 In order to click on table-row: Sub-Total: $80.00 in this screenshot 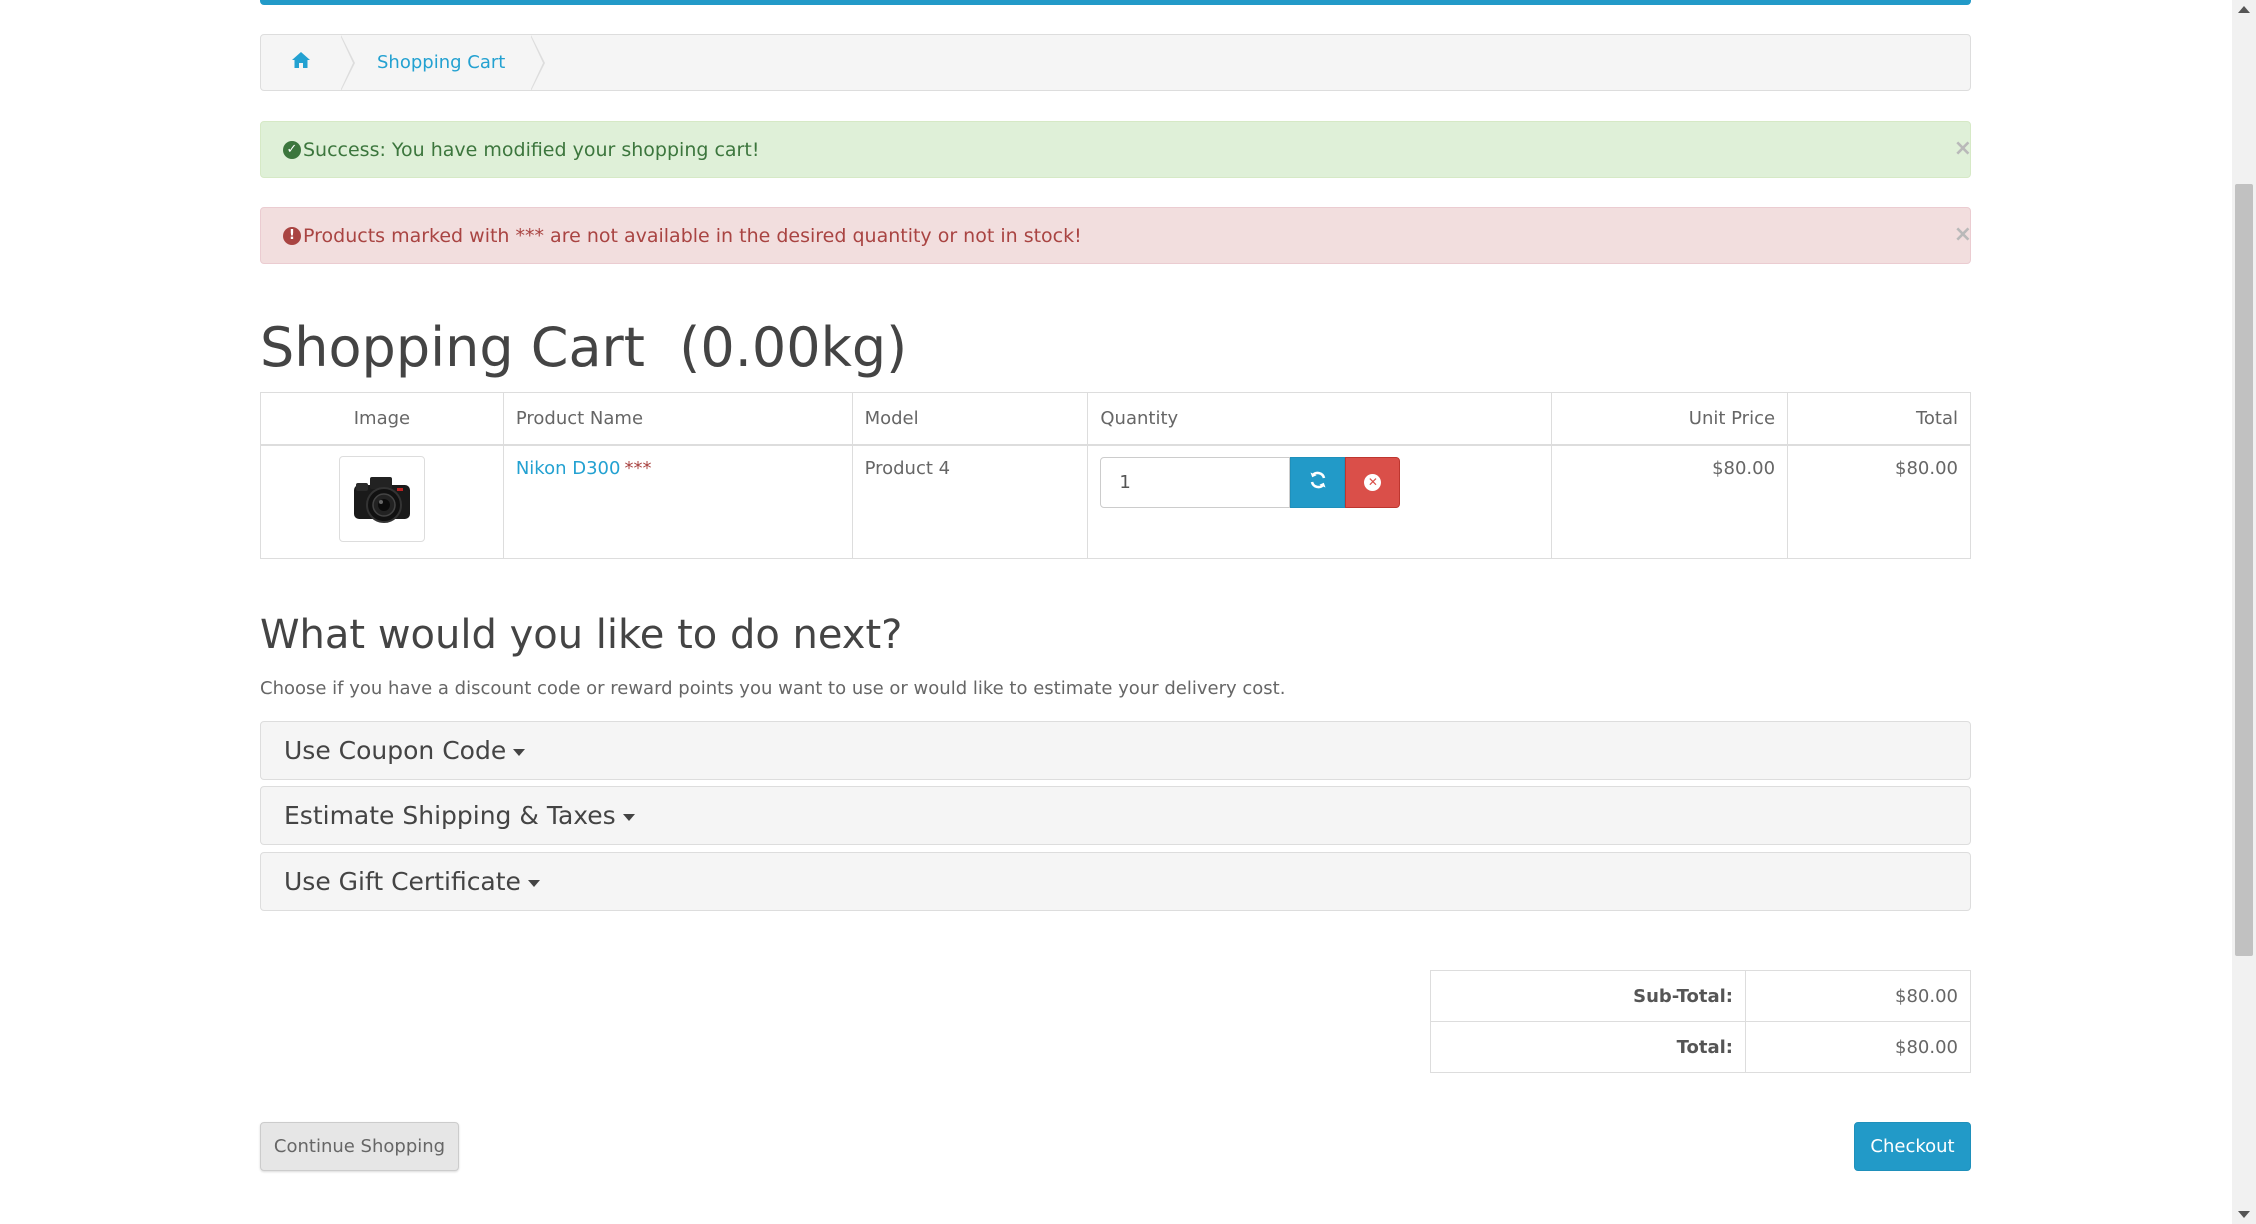, I will do `click(1700, 996)`.